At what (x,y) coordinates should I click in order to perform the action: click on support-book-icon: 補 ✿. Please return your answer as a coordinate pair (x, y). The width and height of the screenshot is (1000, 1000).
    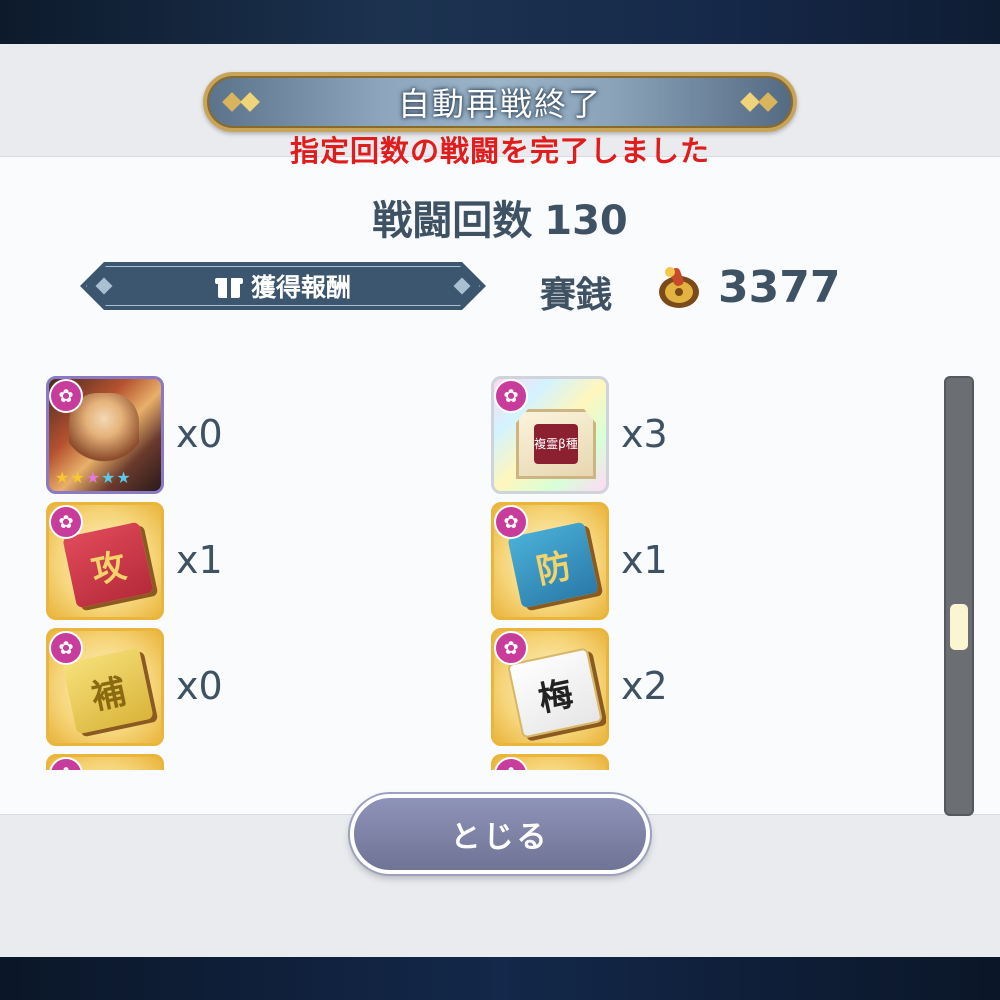
    Looking at the image, I should click on (105, 687).